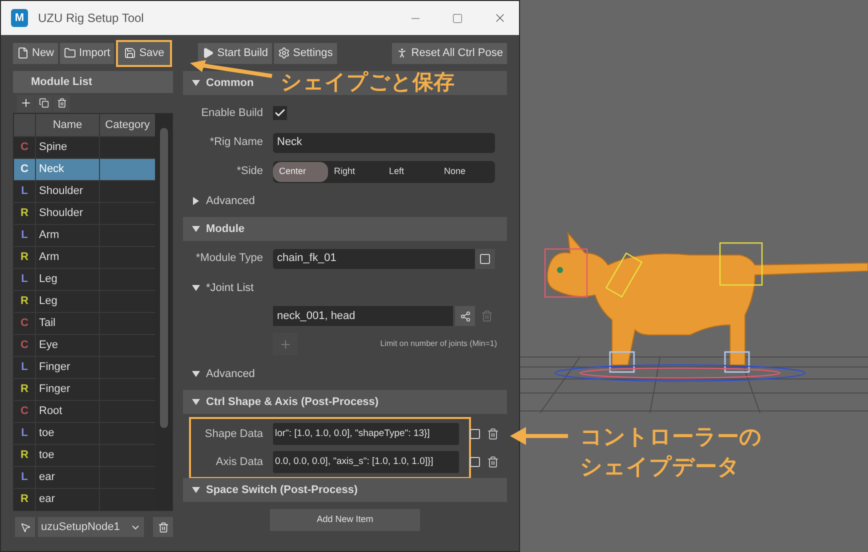  Describe the element at coordinates (449, 53) in the screenshot. I see `toolbar-button: Reset All Ctrl Pose` at that location.